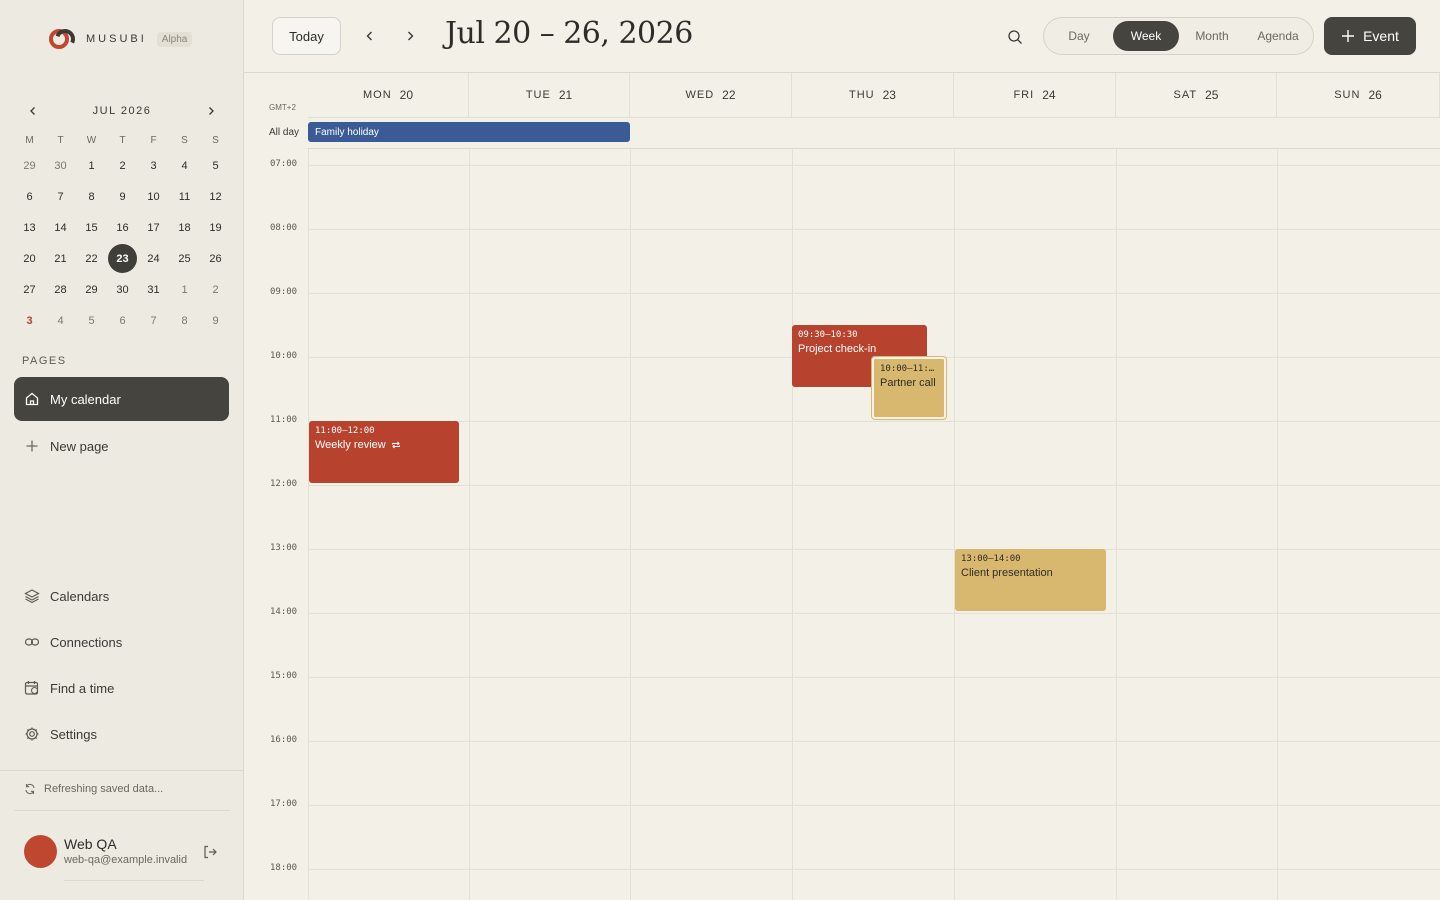 The width and height of the screenshot is (1440, 900). I want to click on mini-day: 11, so click(184, 196).